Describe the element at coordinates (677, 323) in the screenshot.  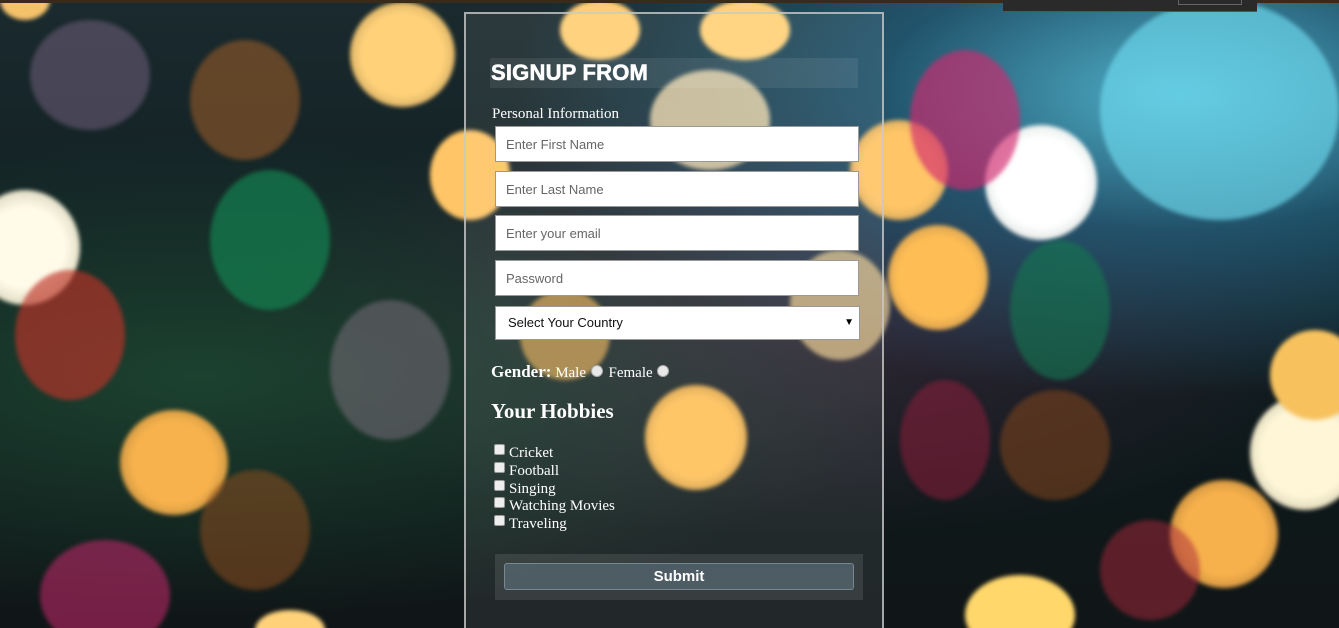
I see `country-select: Select Your Country ▼` at that location.